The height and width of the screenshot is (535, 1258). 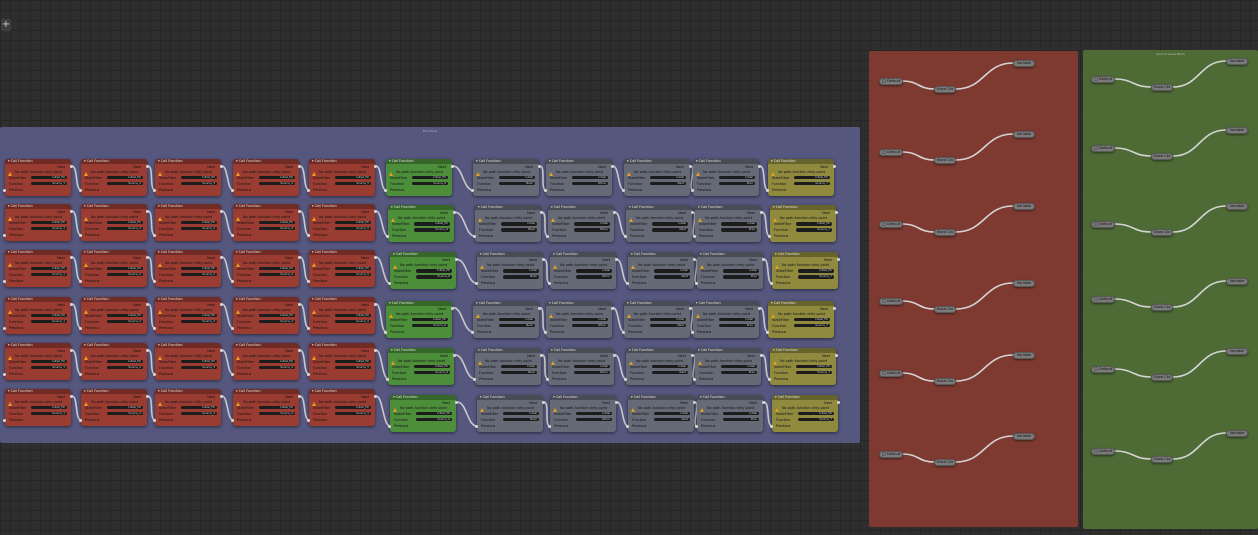 What do you see at coordinates (432, 372) in the screenshot?
I see `function-field: Source_6` at bounding box center [432, 372].